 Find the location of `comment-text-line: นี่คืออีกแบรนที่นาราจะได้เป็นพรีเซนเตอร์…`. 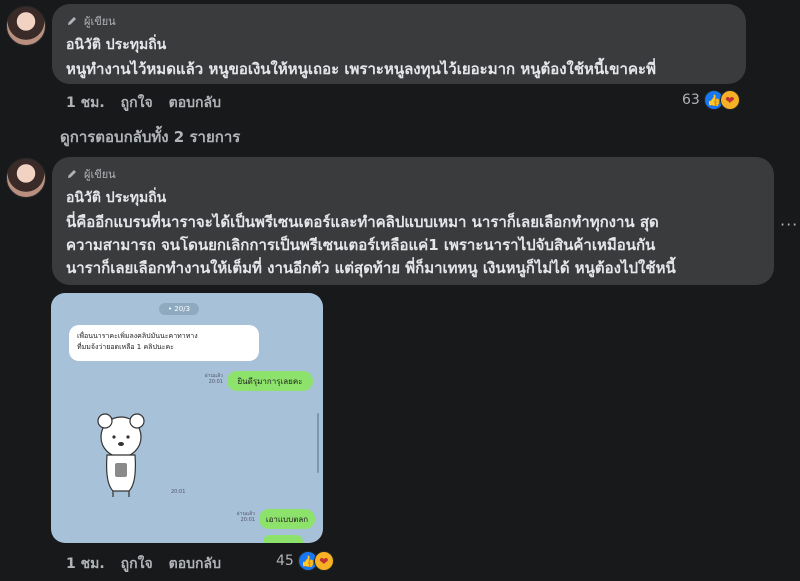

comment-text-line: นี่คืออีกแบรนที่นาราจะได้เป็นพรีเซนเตอร์… is located at coordinates (362, 222).